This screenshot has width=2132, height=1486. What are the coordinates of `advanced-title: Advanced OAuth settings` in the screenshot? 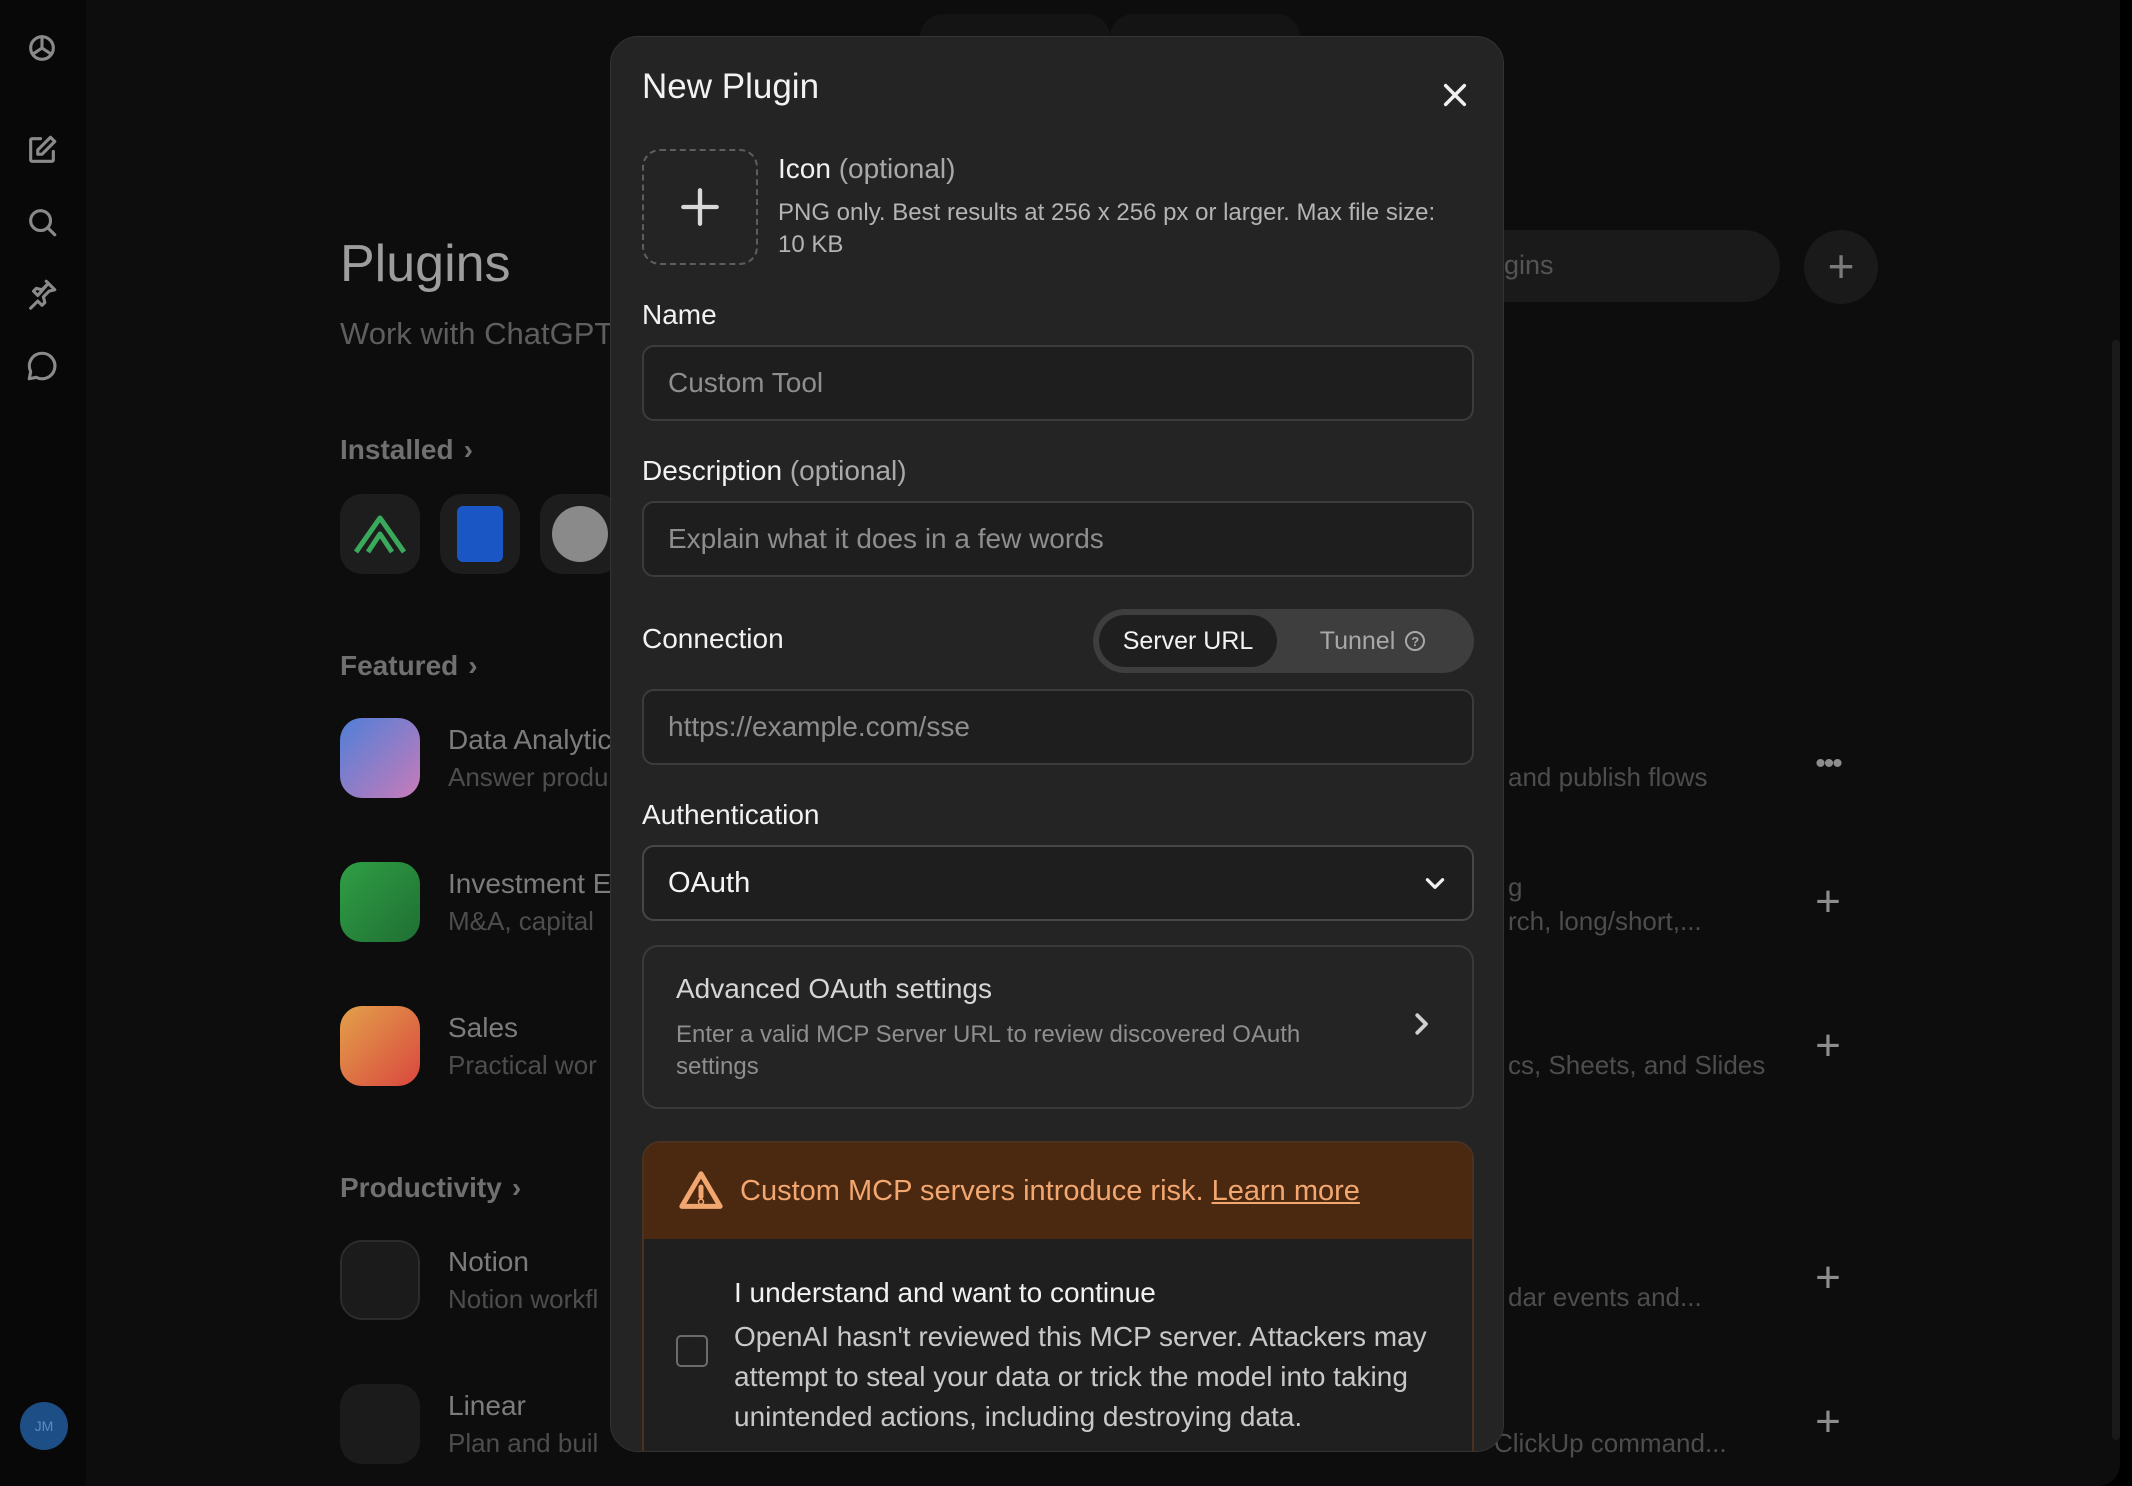 It's located at (834, 988).